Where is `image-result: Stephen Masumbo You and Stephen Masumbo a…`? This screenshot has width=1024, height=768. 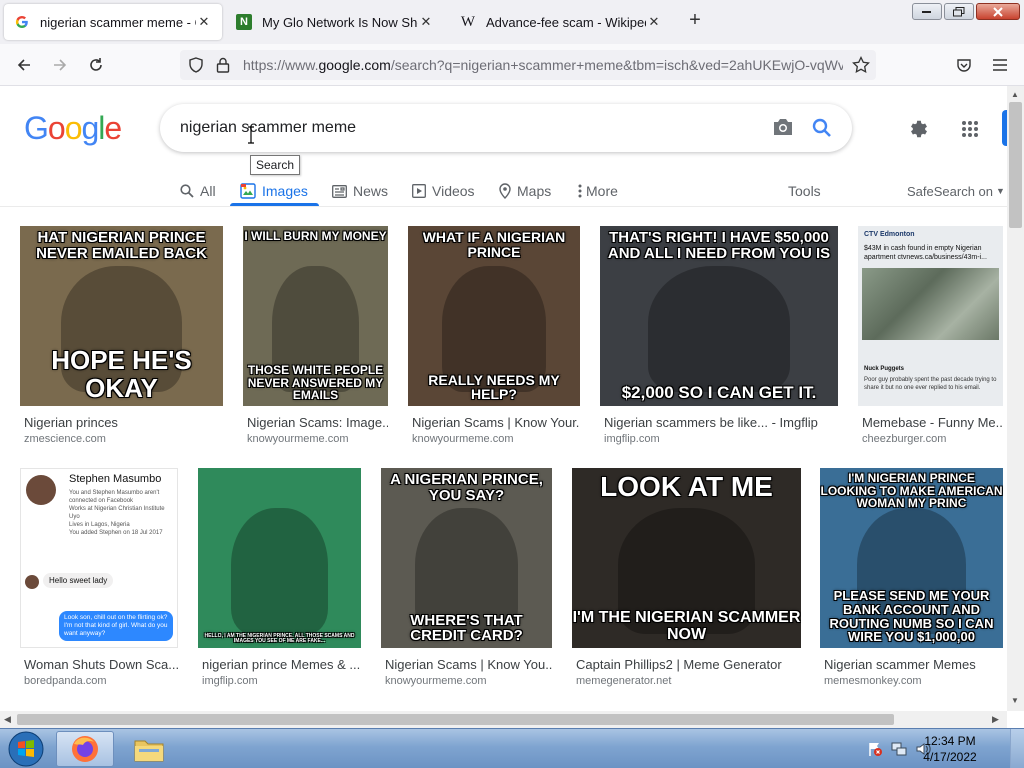 image-result: Stephen Masumbo You and Stephen Masumbo a… is located at coordinates (99, 586).